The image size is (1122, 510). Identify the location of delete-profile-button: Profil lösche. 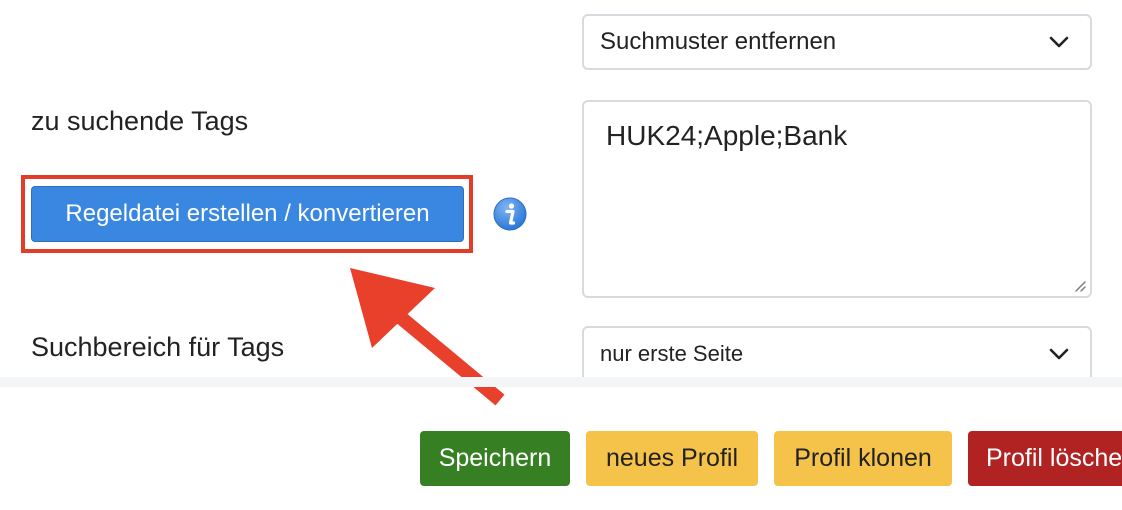
(1045, 458).